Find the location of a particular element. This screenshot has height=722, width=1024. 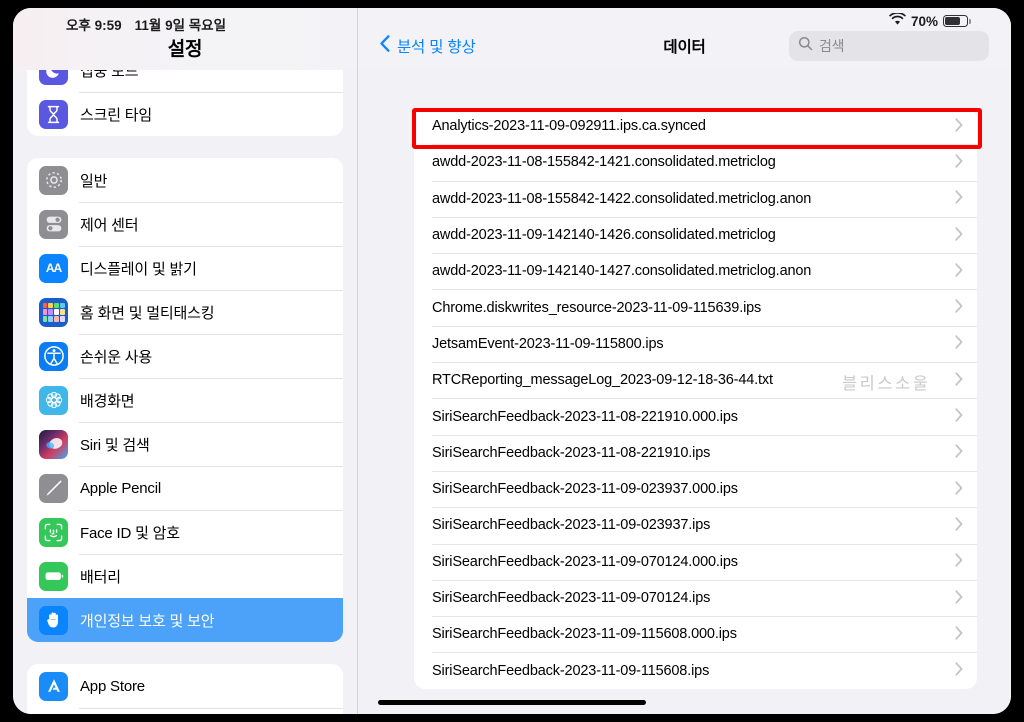

toggles-icon is located at coordinates (53, 224).